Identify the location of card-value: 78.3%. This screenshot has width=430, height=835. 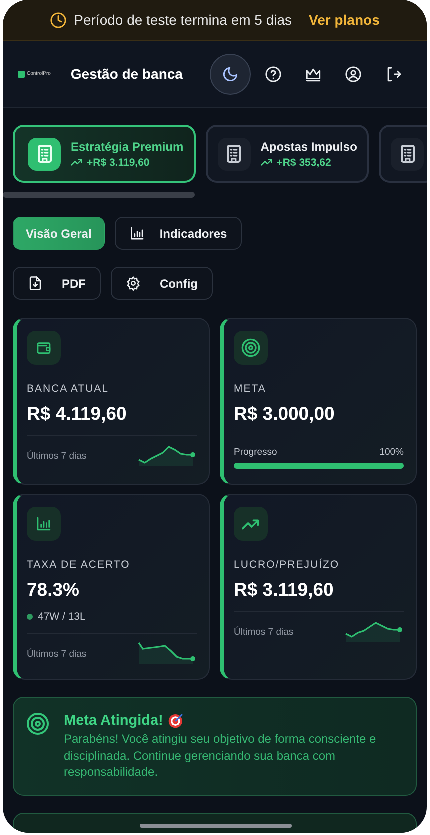
(53, 590).